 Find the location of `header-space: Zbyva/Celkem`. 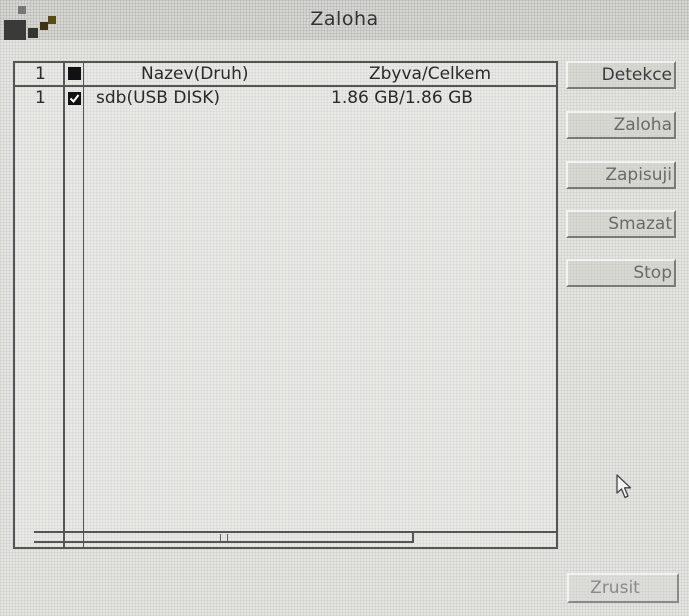

header-space: Zbyva/Celkem is located at coordinates (430, 74).